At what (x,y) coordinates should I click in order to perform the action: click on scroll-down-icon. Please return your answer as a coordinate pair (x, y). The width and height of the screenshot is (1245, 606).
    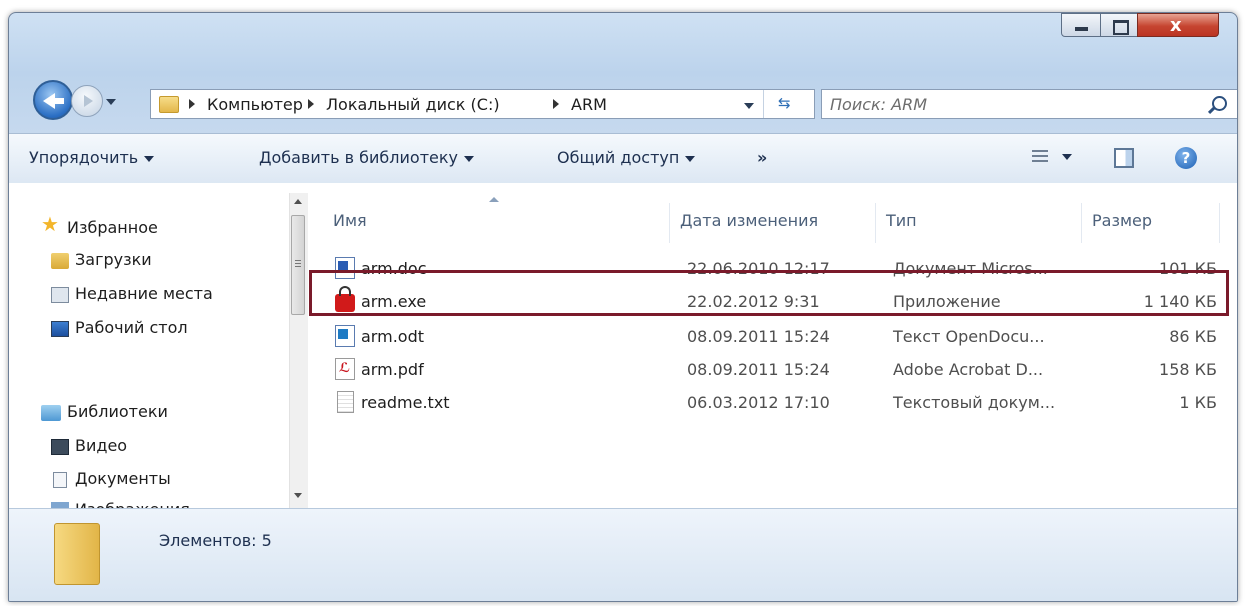
    Looking at the image, I should click on (298, 495).